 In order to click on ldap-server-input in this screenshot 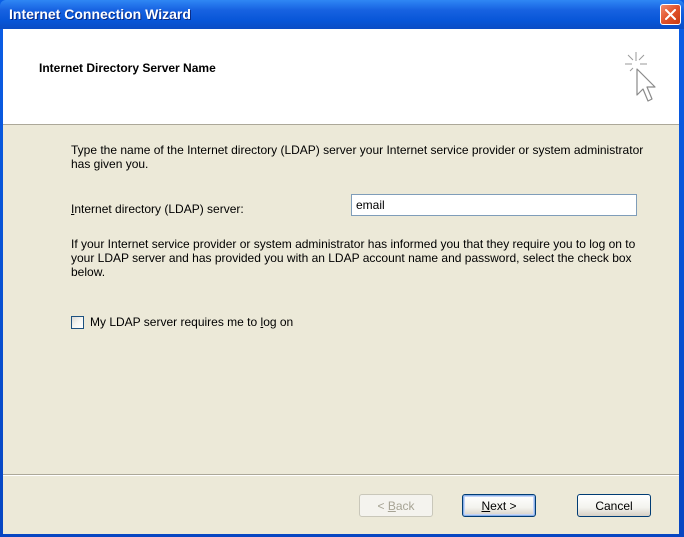, I will do `click(494, 205)`.